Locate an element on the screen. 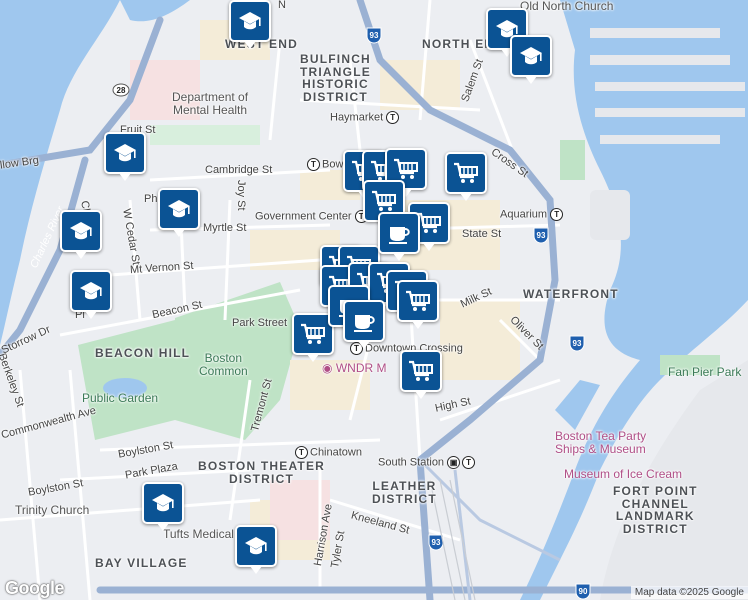 The height and width of the screenshot is (600, 748). label-haymarket: Haymarket T is located at coordinates (365, 117).